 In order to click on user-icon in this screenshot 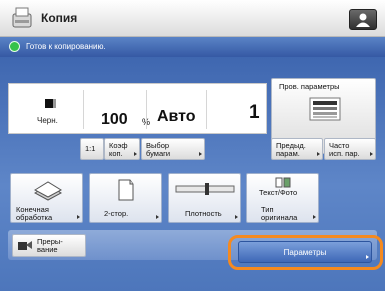, I will do `click(363, 20)`.